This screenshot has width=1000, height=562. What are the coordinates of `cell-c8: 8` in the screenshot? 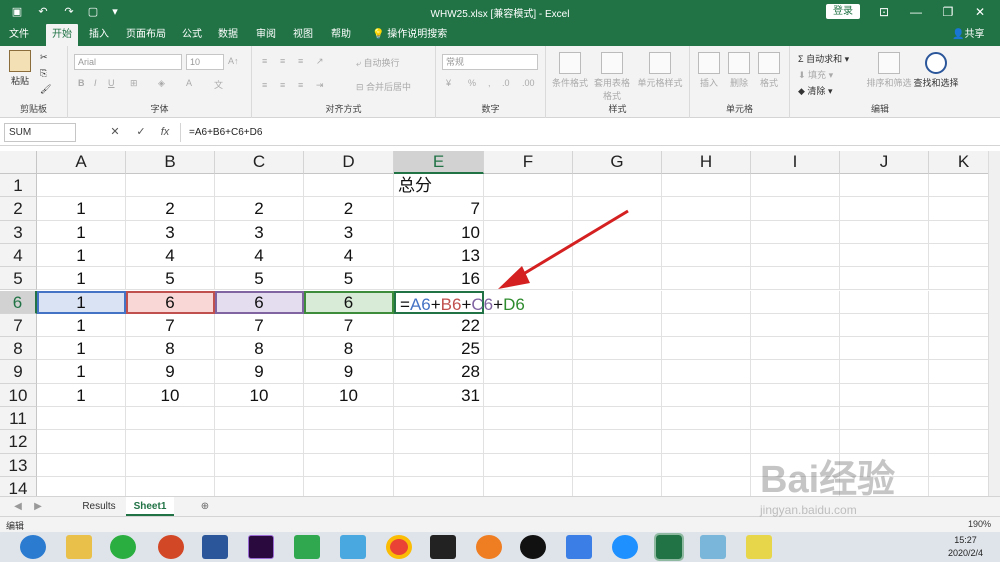 It's located at (259, 349).